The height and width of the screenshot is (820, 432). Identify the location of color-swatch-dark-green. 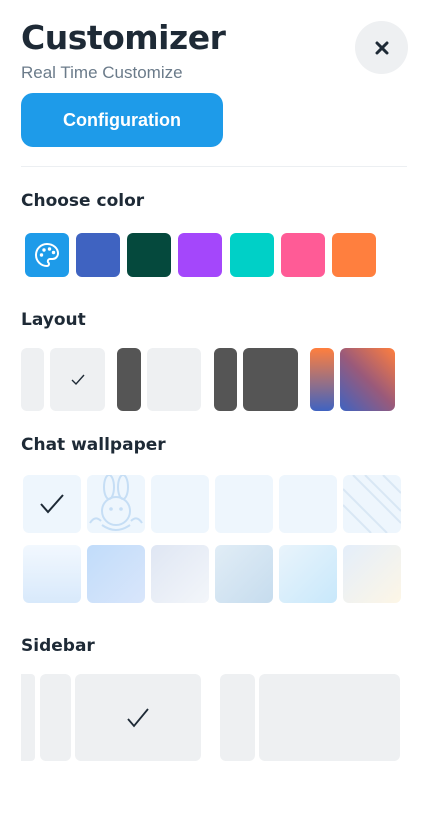
(149, 255).